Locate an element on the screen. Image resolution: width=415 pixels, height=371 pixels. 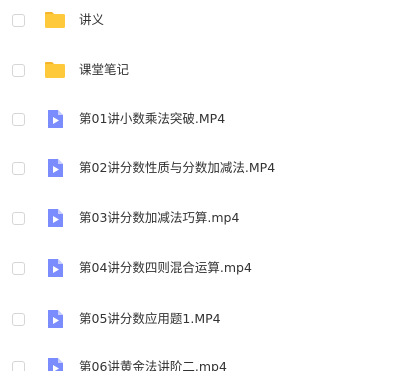
file-name: 第01讲小数乘法突破.MP4 is located at coordinates (152, 118).